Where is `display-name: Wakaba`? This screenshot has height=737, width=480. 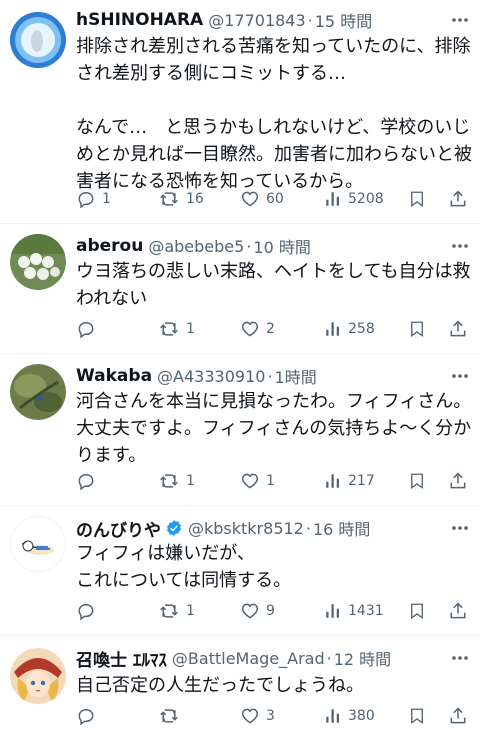 display-name: Wakaba is located at coordinates (114, 376).